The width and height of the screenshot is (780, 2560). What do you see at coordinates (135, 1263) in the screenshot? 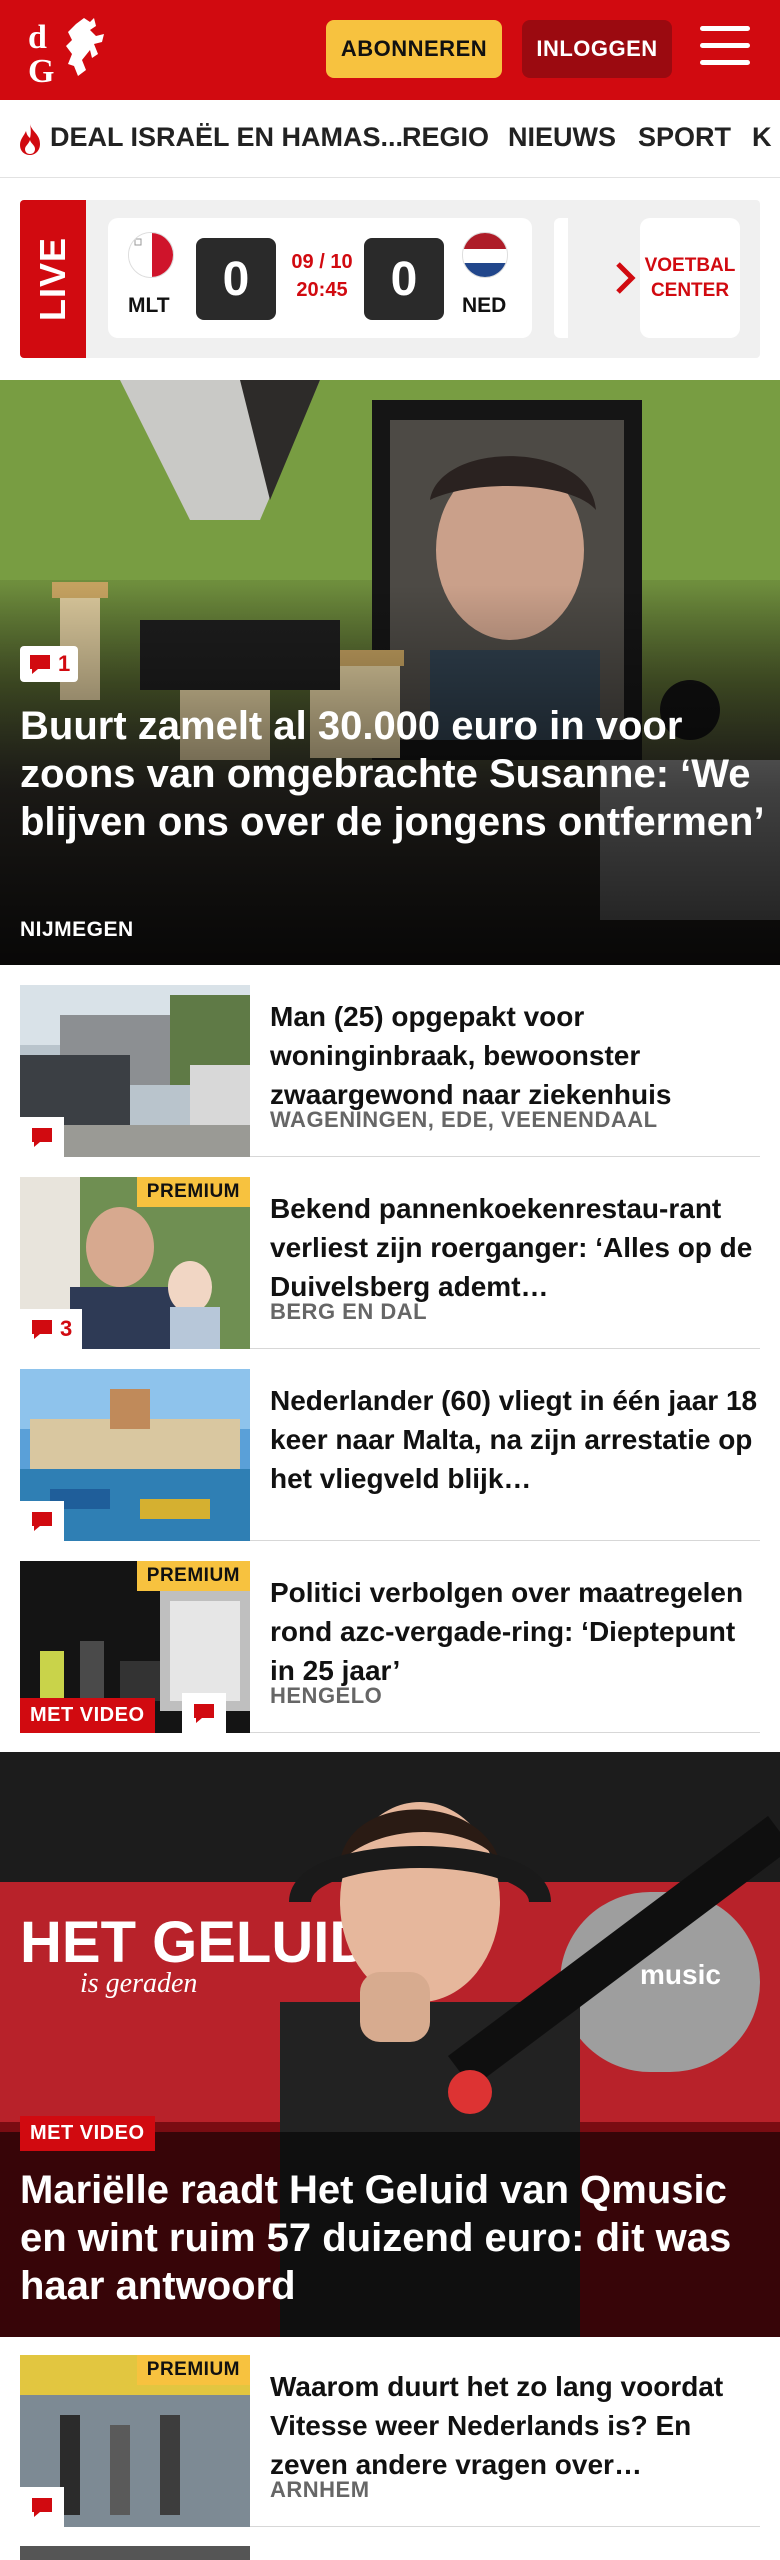
I see `article-thumbnail: PREMIUM 3` at bounding box center [135, 1263].